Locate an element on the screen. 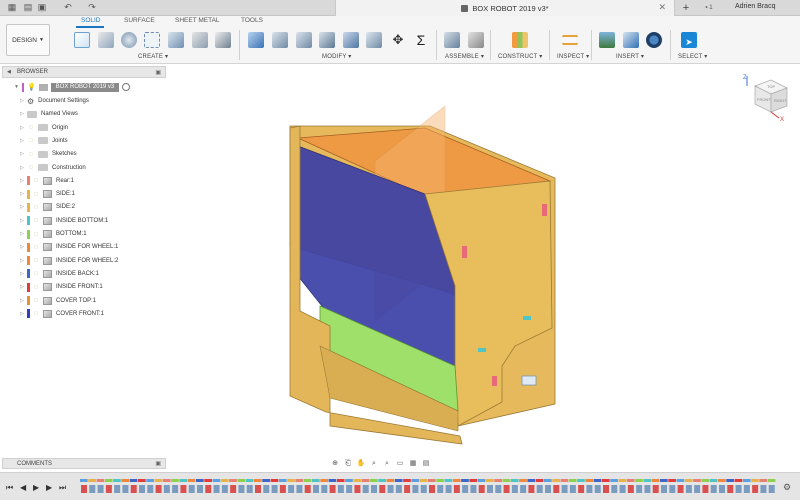 The height and width of the screenshot is (500, 800). pan-hand-icon: ✋ is located at coordinates (361, 463).